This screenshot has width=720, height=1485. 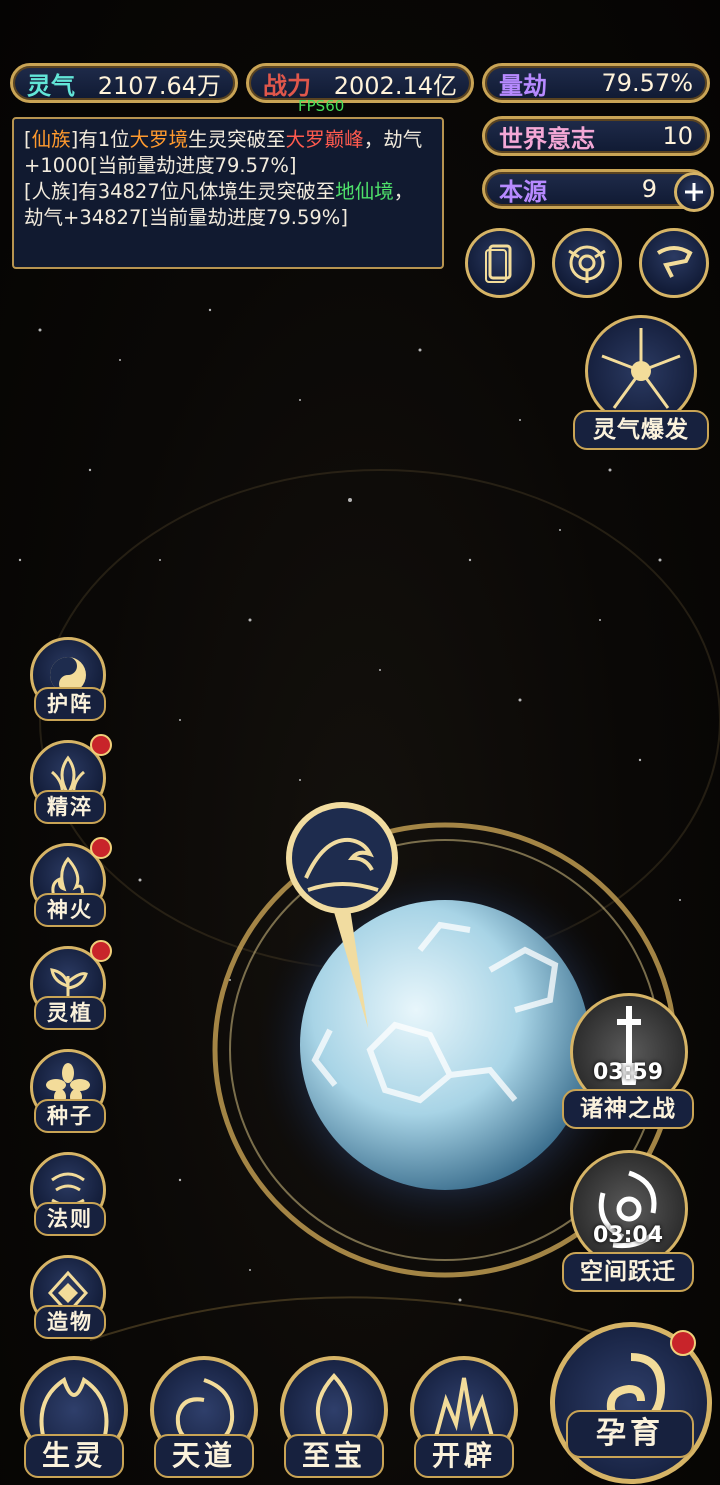 I want to click on vortex-icon, so click(x=587, y=264).